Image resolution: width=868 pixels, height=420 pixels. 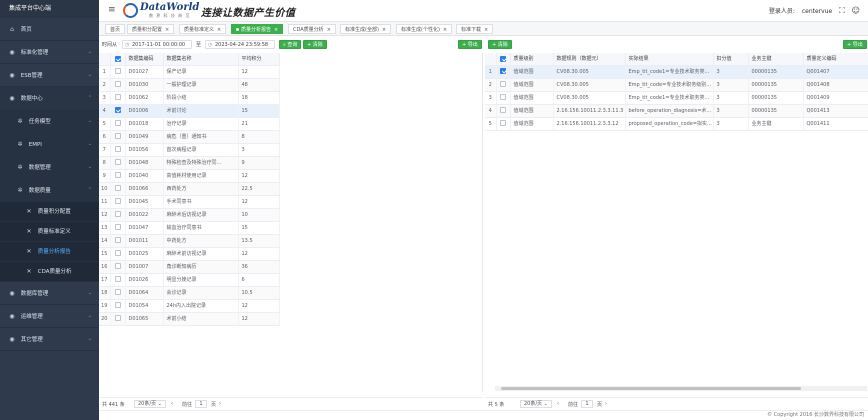 I want to click on table-row: 10 D01066 西药处方 22.5, so click(x=189, y=189).